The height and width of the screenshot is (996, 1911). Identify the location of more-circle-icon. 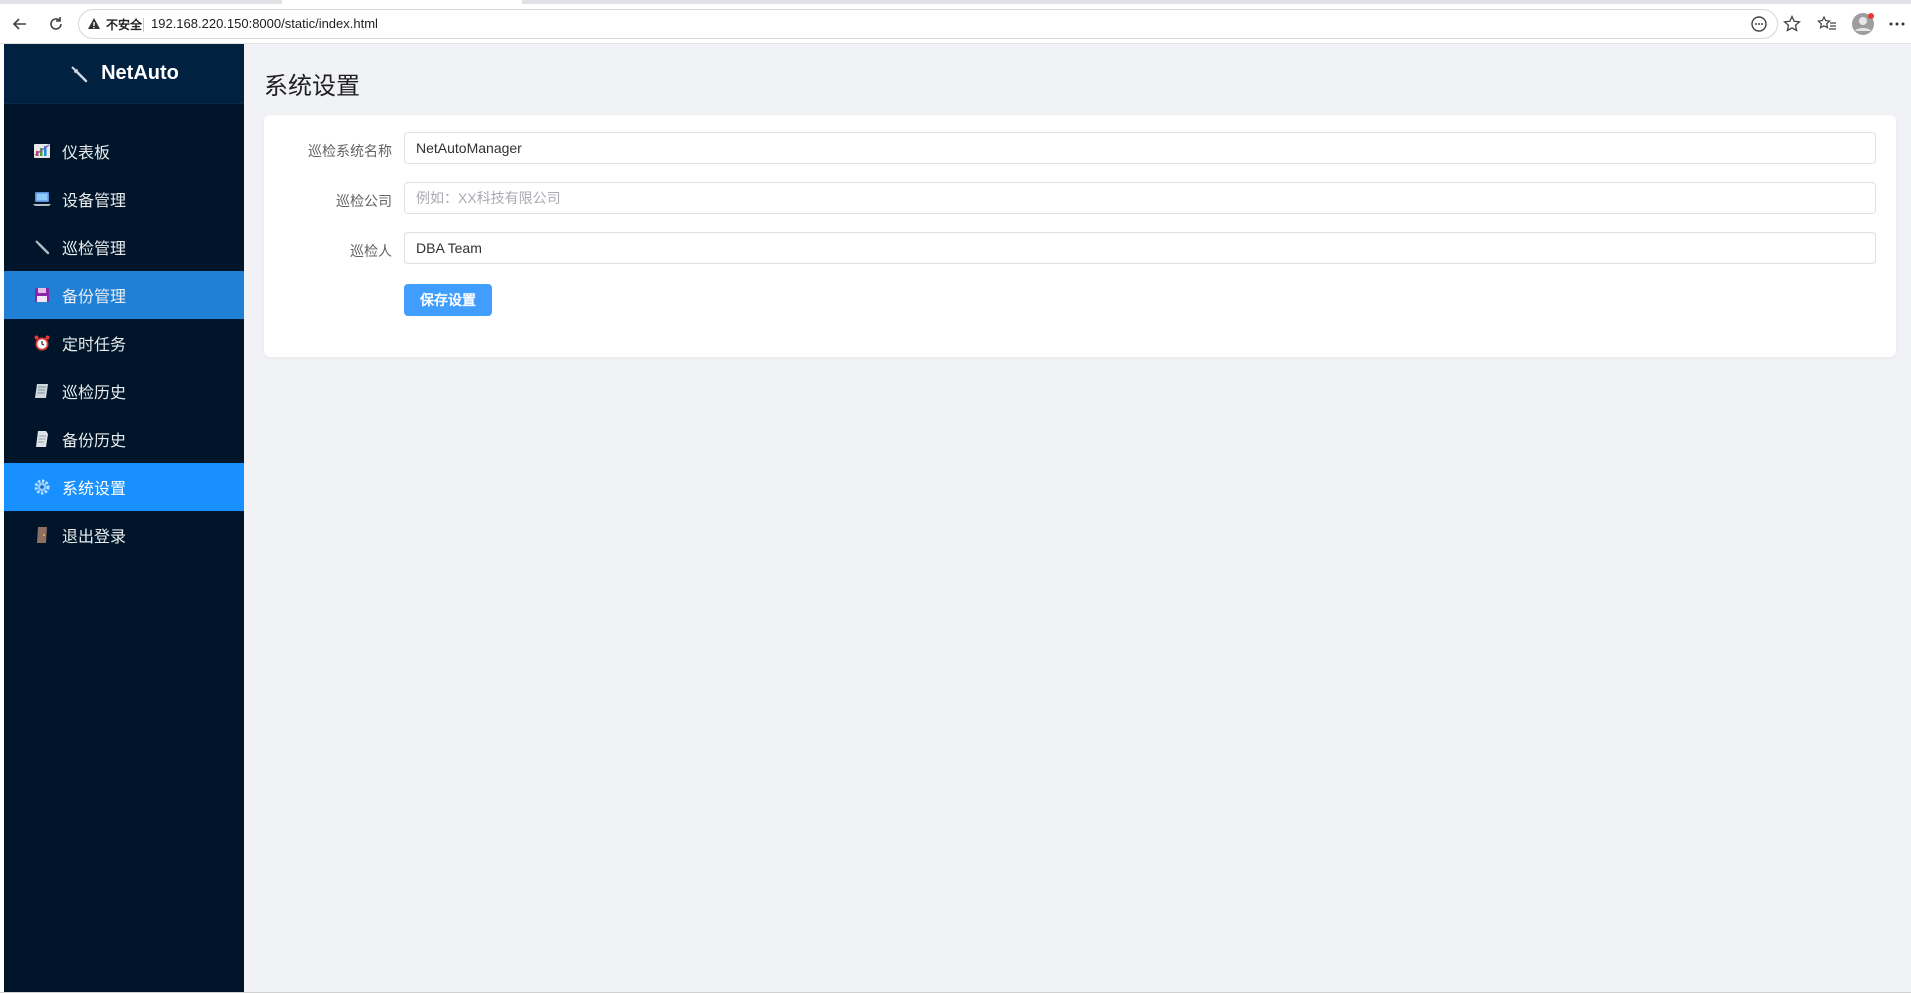
(1759, 24).